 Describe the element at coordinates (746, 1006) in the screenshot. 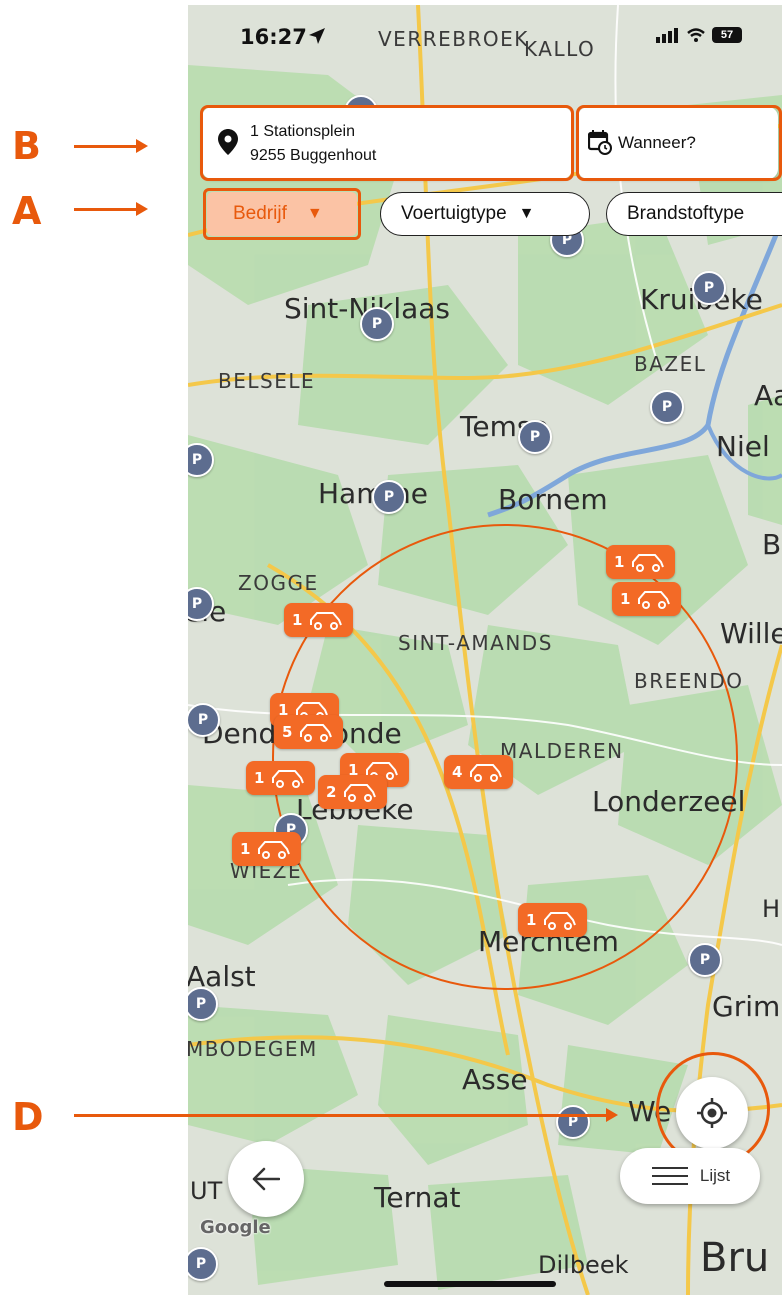

I see `place-label: Grim` at that location.